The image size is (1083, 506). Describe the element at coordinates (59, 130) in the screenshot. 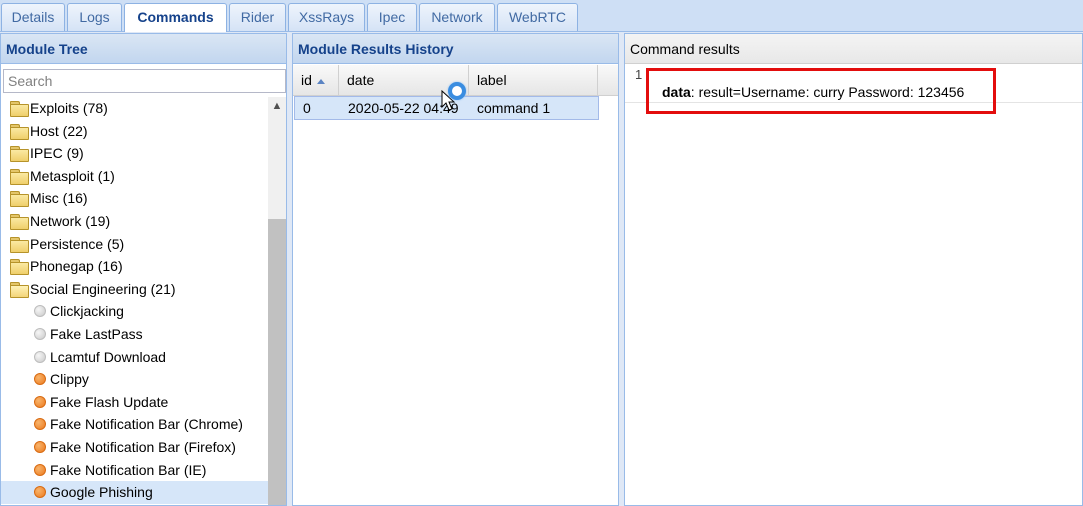

I see `tree-item-label: Host (22)` at that location.